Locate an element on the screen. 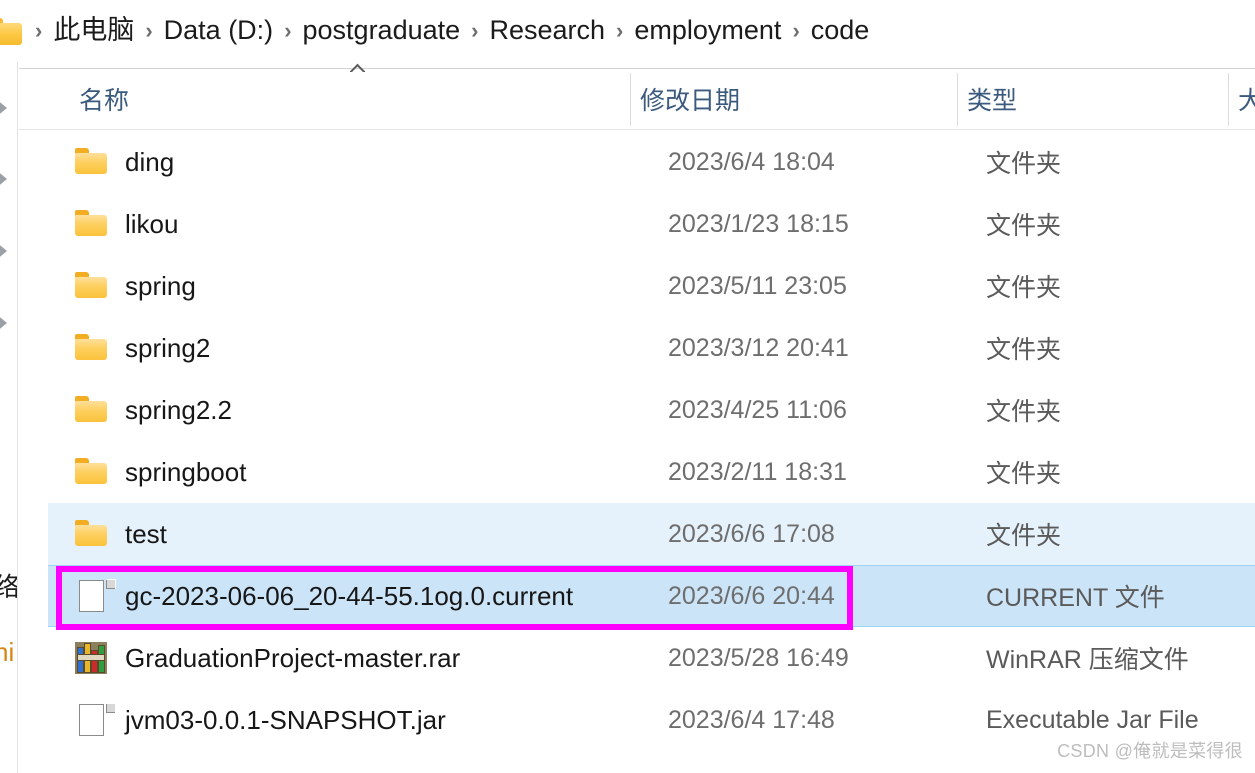 This screenshot has height=773, width=1255. table-row: spring2.2 2023/4/25 11:06 文件夹 is located at coordinates (651, 410).